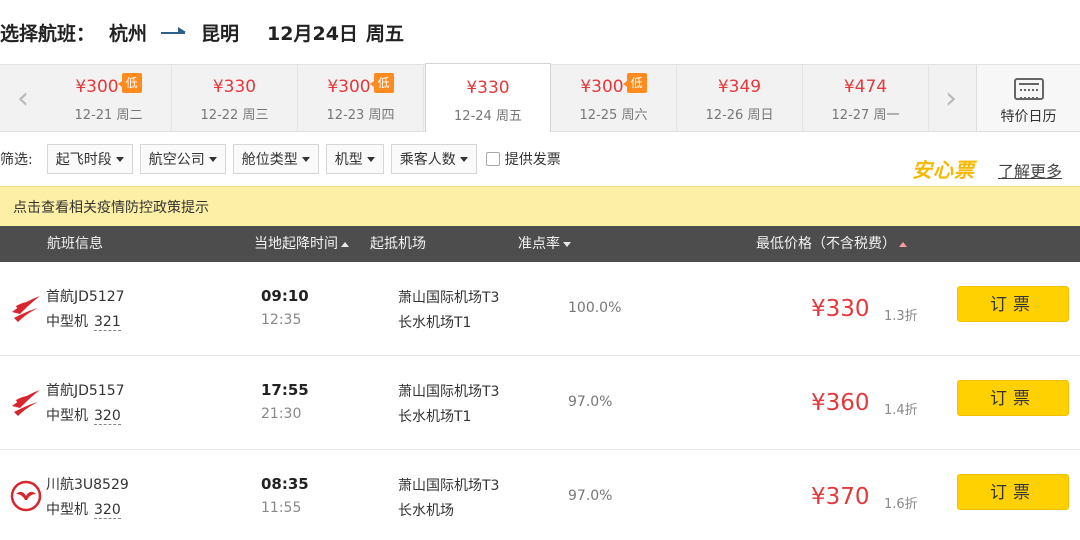 The width and height of the screenshot is (1080, 540). I want to click on sort-down-icon, so click(567, 244).